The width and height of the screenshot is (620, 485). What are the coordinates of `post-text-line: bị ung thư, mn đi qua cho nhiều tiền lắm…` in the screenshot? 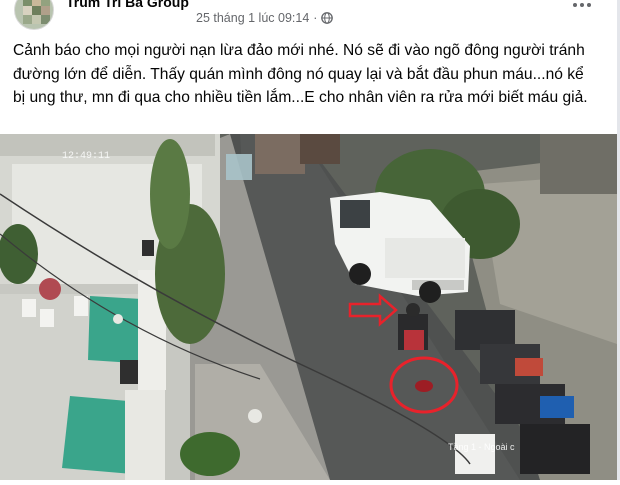 It's located at (300, 97).